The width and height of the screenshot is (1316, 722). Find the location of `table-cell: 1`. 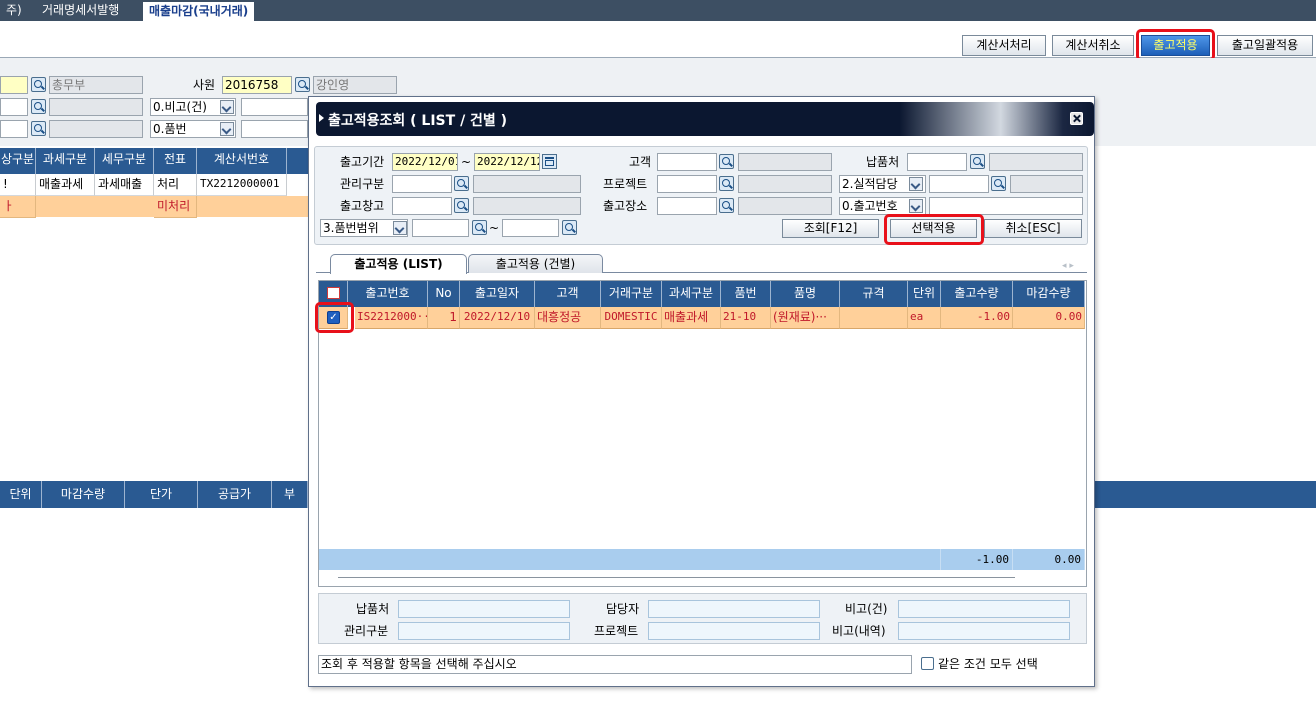

table-cell: 1 is located at coordinates (444, 318).